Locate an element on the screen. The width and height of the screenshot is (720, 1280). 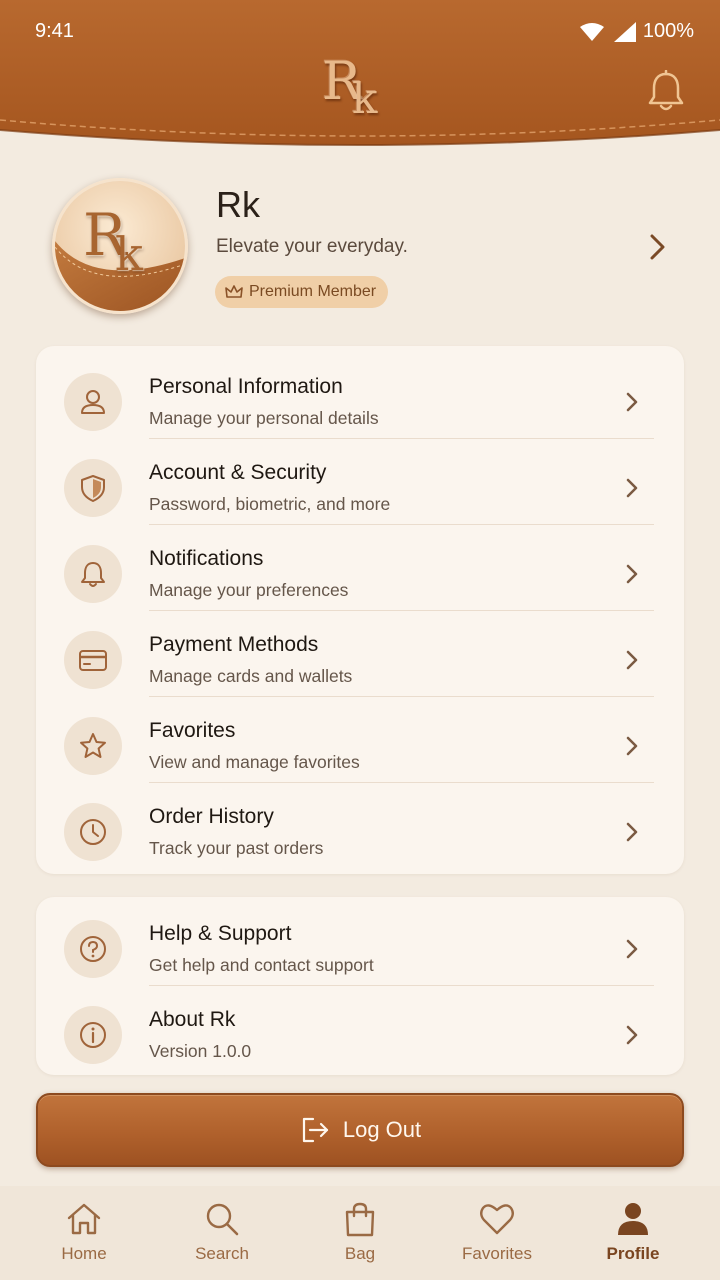
profile-name: Rk is located at coordinates (238, 204).